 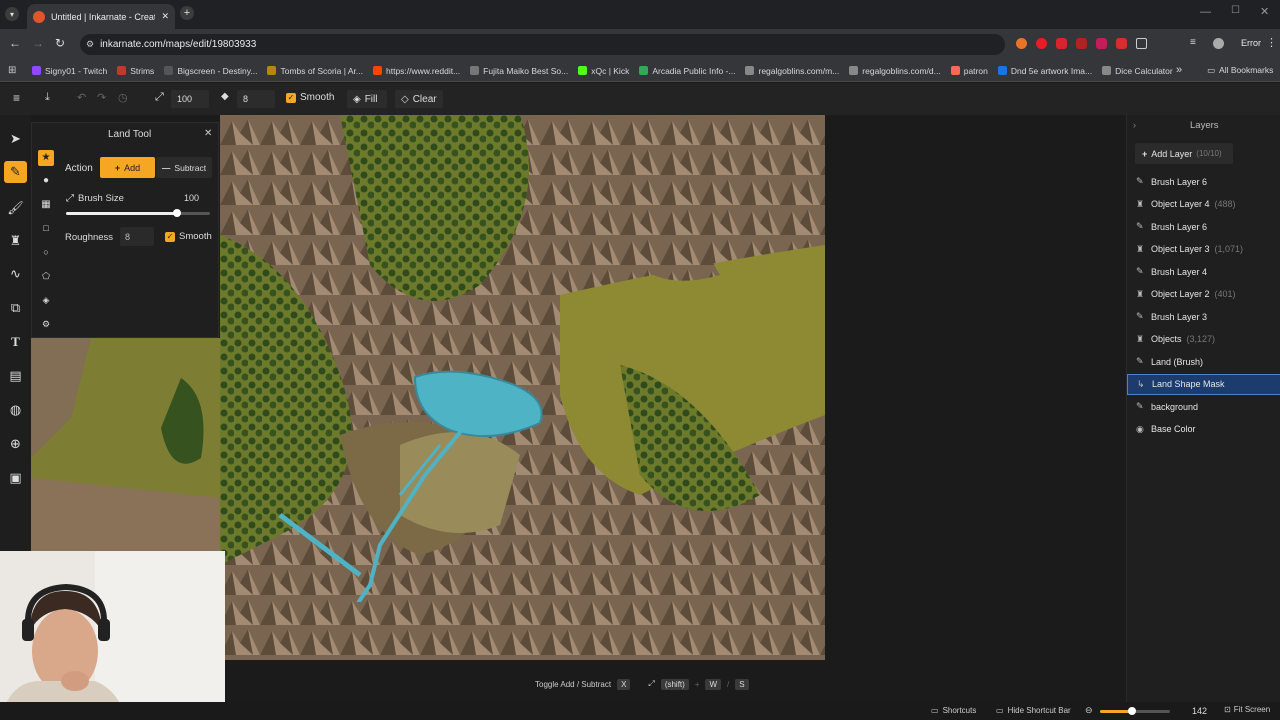 I want to click on apps-grid-icon: ⊞, so click(x=12, y=70).